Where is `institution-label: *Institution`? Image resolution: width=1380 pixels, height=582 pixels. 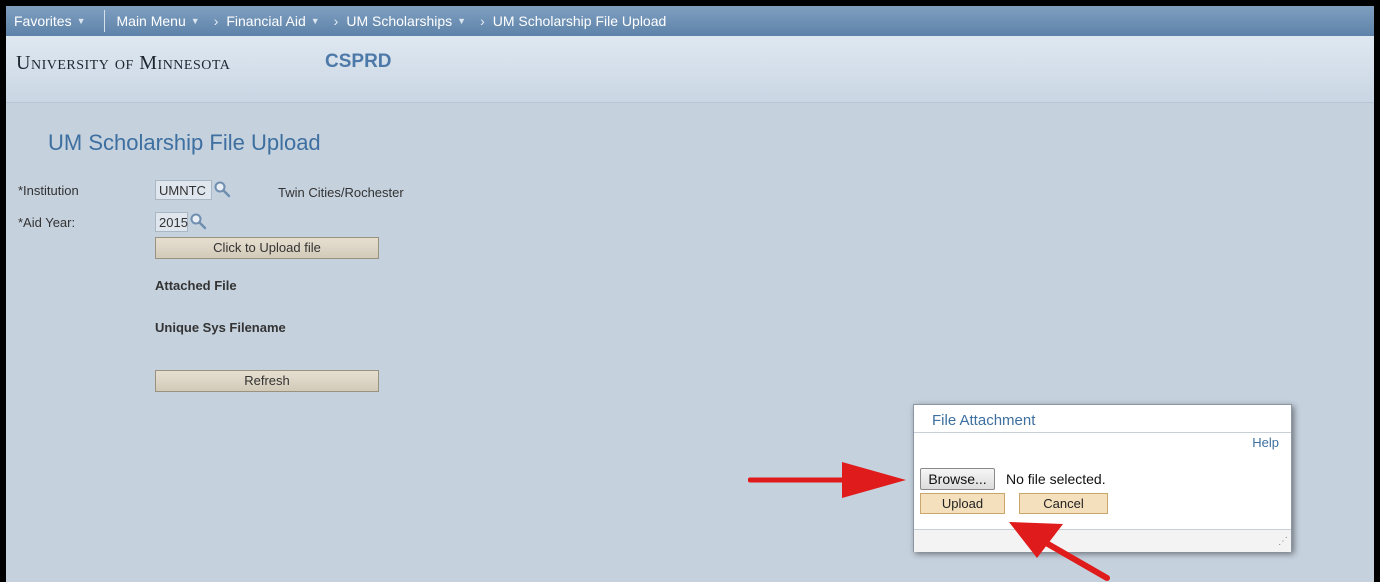
institution-label: *Institution is located at coordinates (48, 190).